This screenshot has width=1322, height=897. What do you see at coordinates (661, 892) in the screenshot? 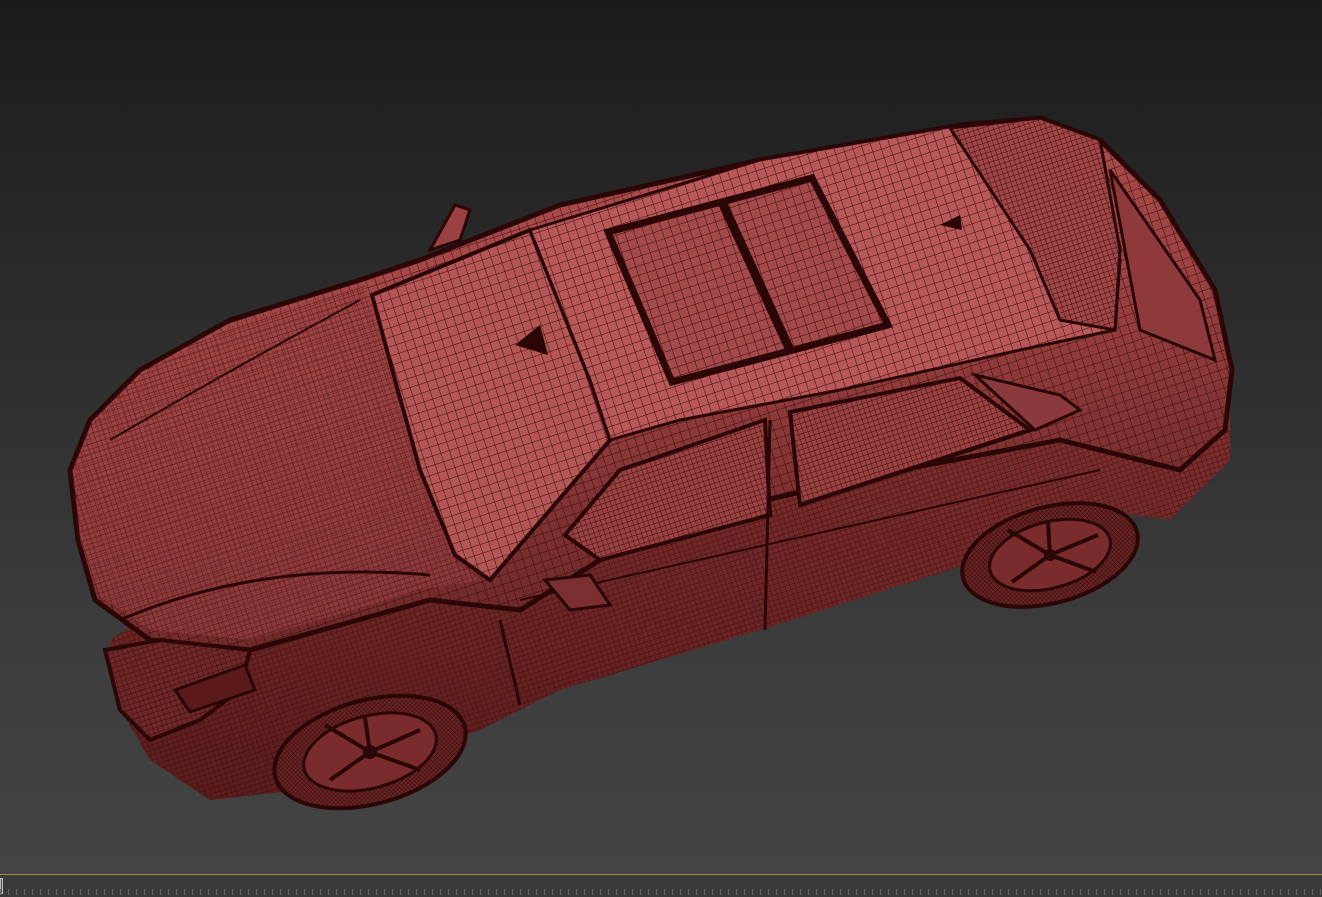
I see `timeline-ticks` at bounding box center [661, 892].